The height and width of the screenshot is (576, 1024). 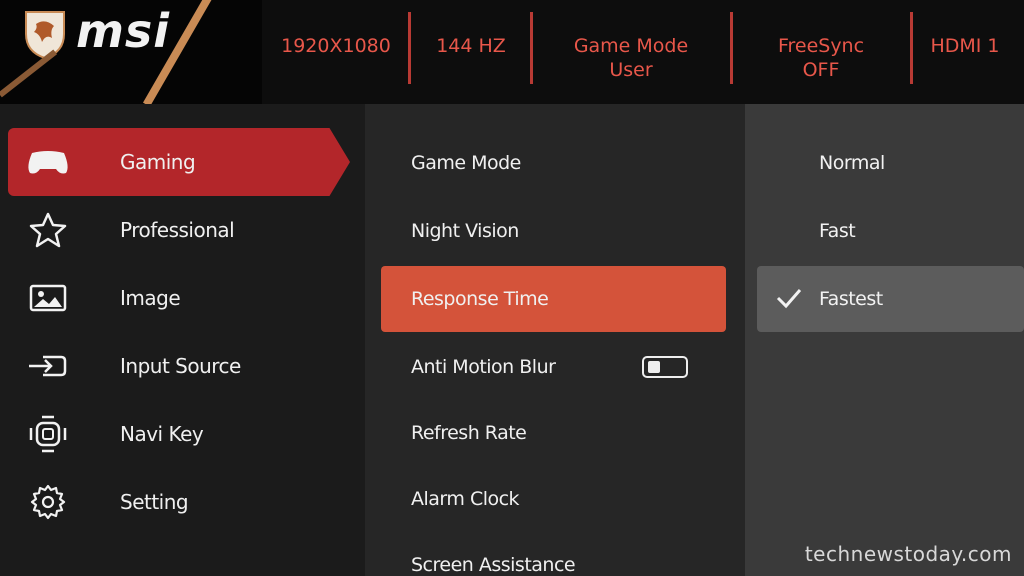 I want to click on option-alarm-clock: Alarm Clock, so click(x=553, y=499).